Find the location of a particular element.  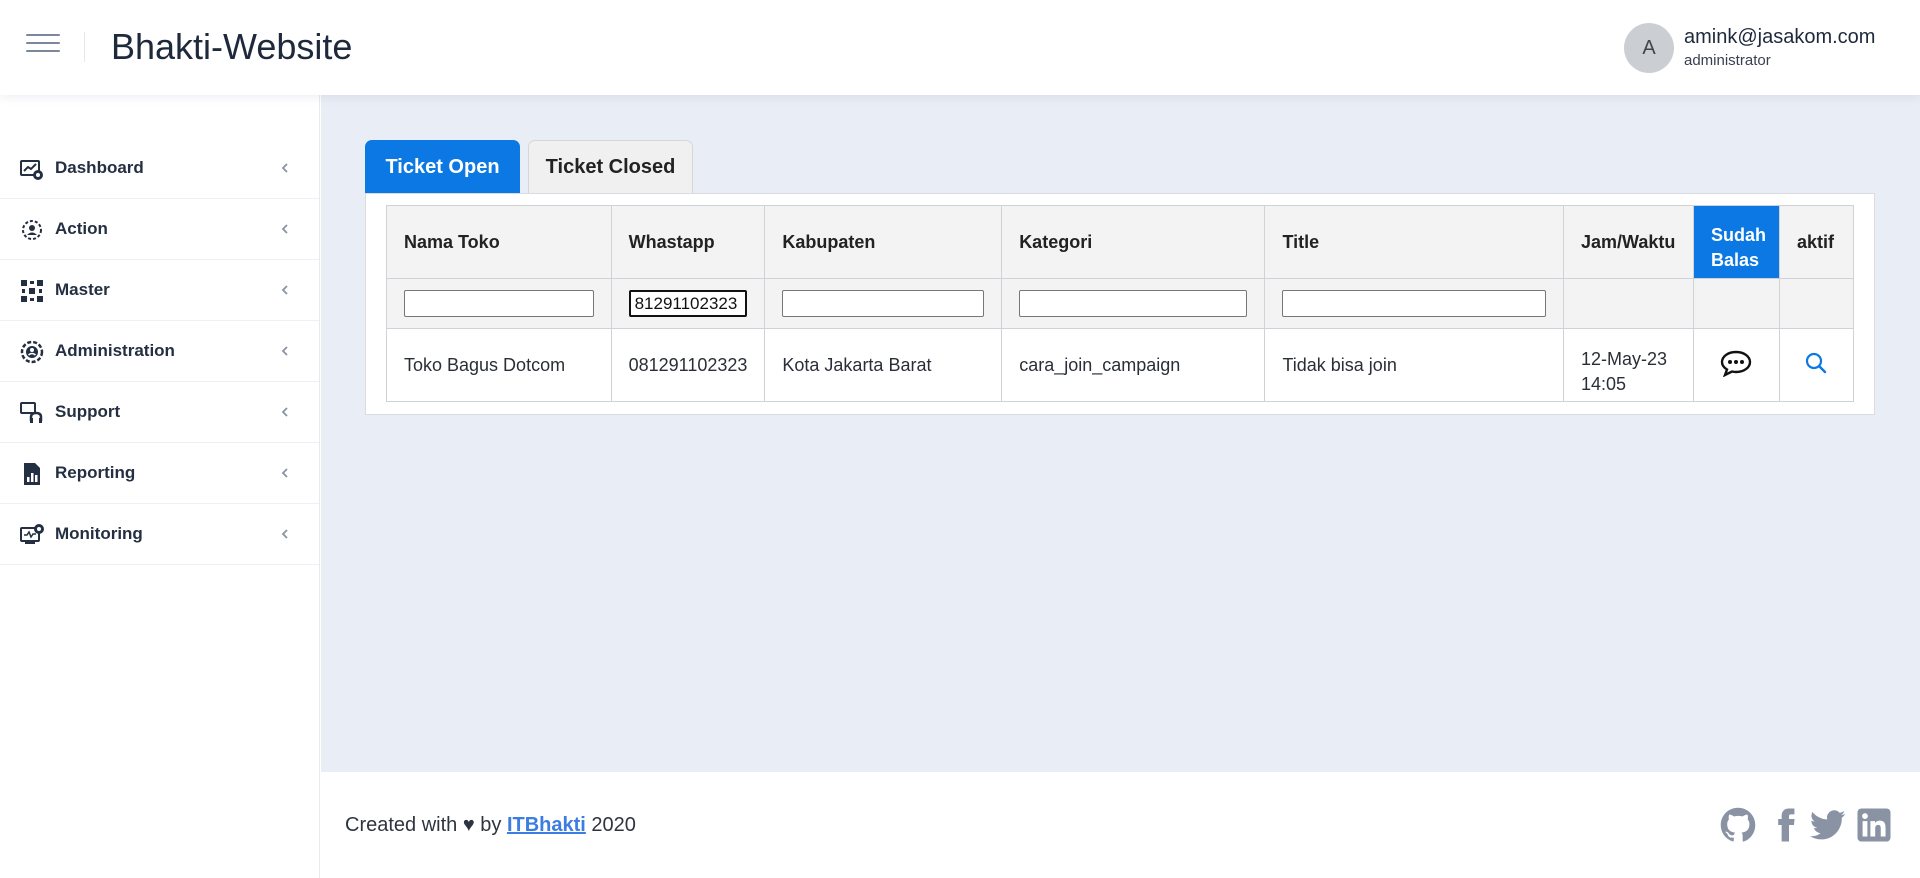

sidebar-item-label: Dashboard is located at coordinates (99, 167).